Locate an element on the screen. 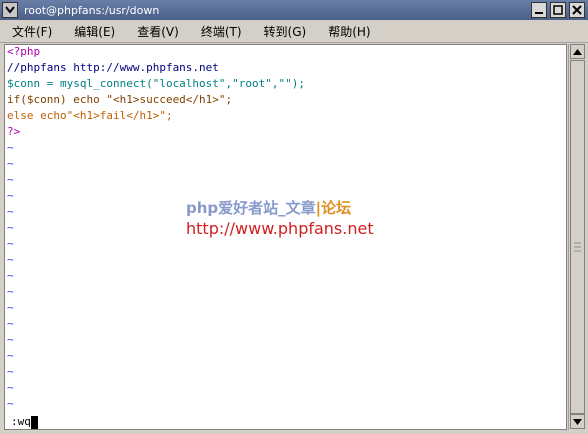 This screenshot has width=588, height=434. window-title: root@phpfans:/usr/down is located at coordinates (92, 10).